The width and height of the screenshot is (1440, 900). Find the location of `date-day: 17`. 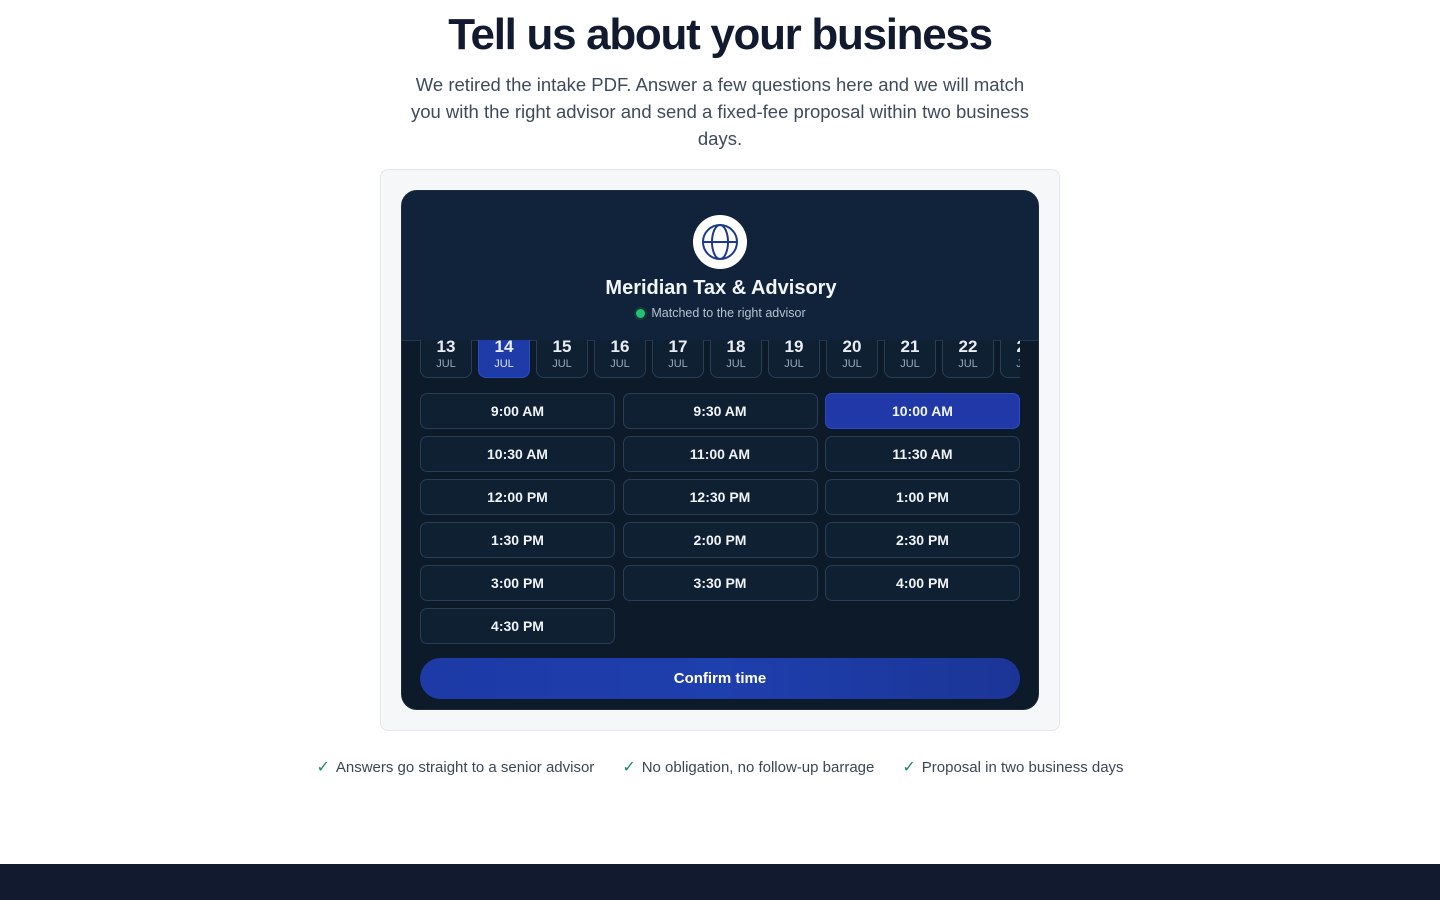

date-day: 17 is located at coordinates (678, 348).